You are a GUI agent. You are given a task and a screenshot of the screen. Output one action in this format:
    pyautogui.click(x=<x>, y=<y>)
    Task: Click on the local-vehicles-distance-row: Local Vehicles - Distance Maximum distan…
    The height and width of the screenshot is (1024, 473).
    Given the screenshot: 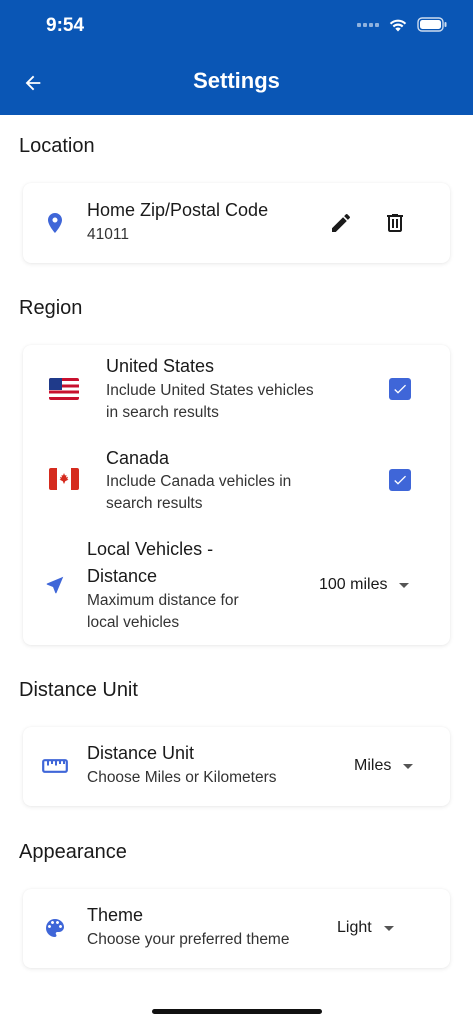 What is the action you would take?
    pyautogui.click(x=236, y=586)
    